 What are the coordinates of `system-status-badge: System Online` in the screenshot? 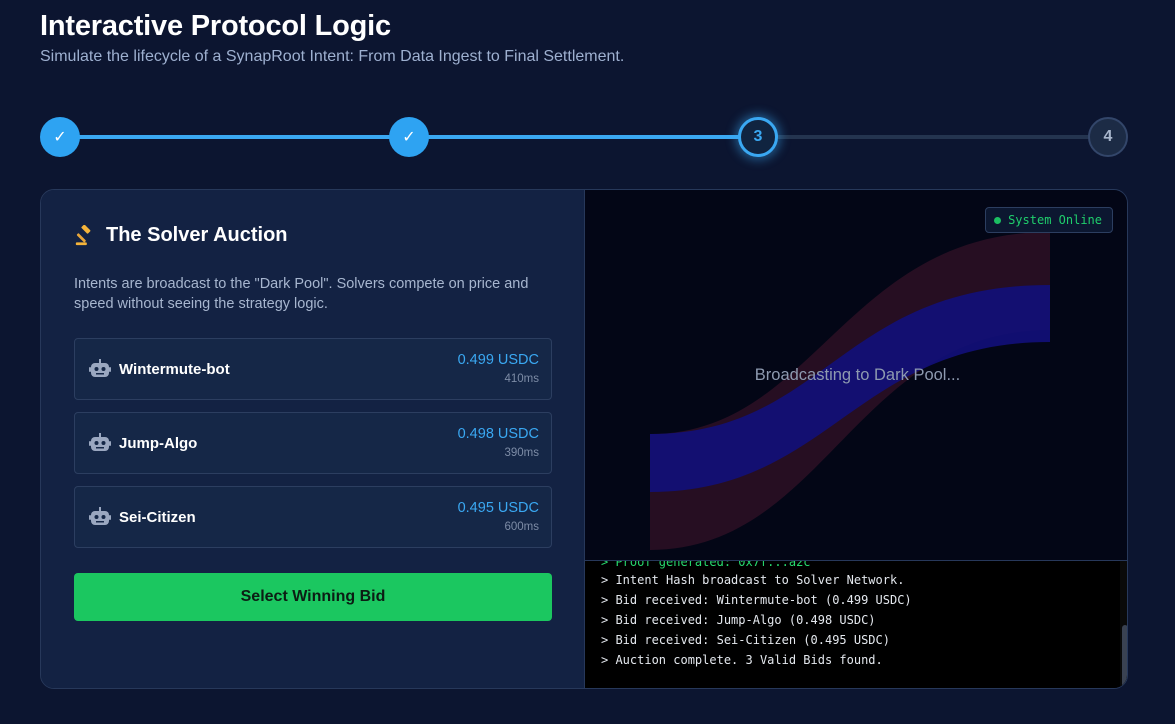 It's located at (1049, 220).